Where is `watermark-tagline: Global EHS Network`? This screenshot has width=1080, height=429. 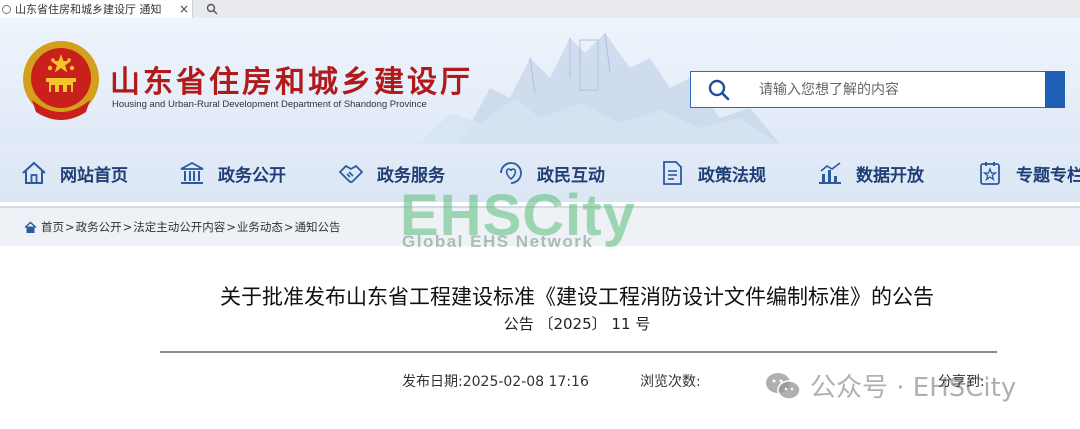 watermark-tagline: Global EHS Network is located at coordinates (498, 241).